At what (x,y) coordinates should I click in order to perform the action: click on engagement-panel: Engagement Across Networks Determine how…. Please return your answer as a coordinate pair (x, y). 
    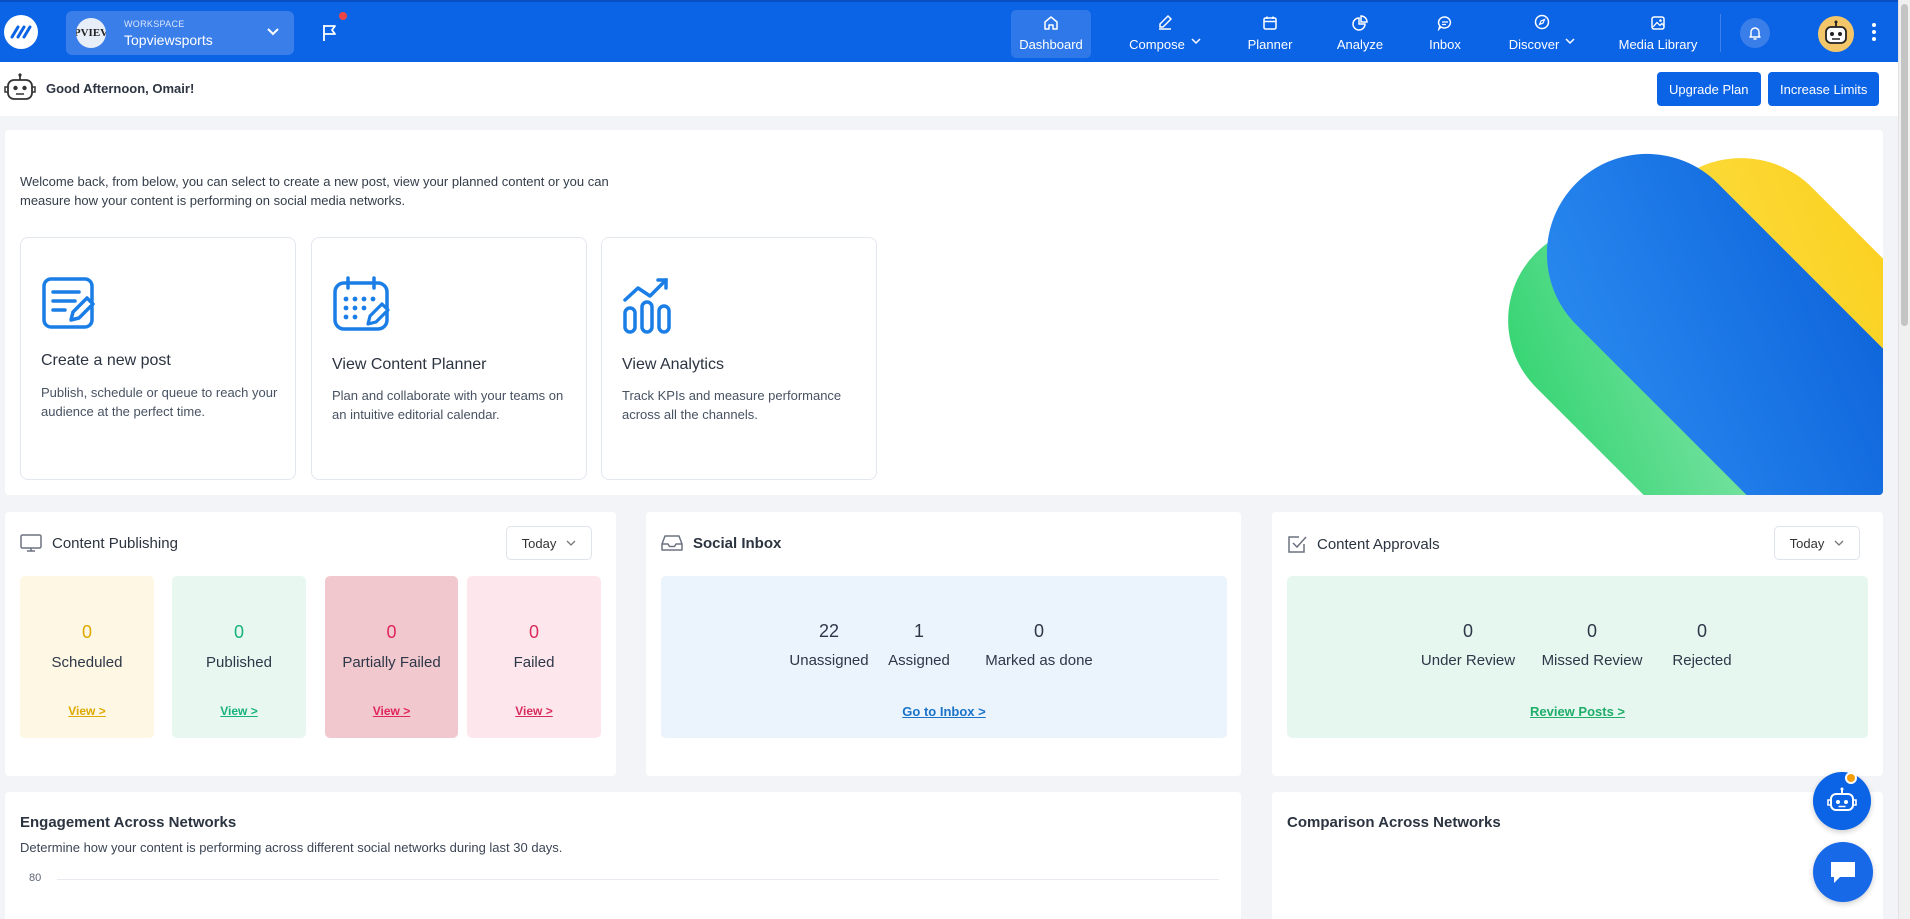
    Looking at the image, I should click on (623, 855).